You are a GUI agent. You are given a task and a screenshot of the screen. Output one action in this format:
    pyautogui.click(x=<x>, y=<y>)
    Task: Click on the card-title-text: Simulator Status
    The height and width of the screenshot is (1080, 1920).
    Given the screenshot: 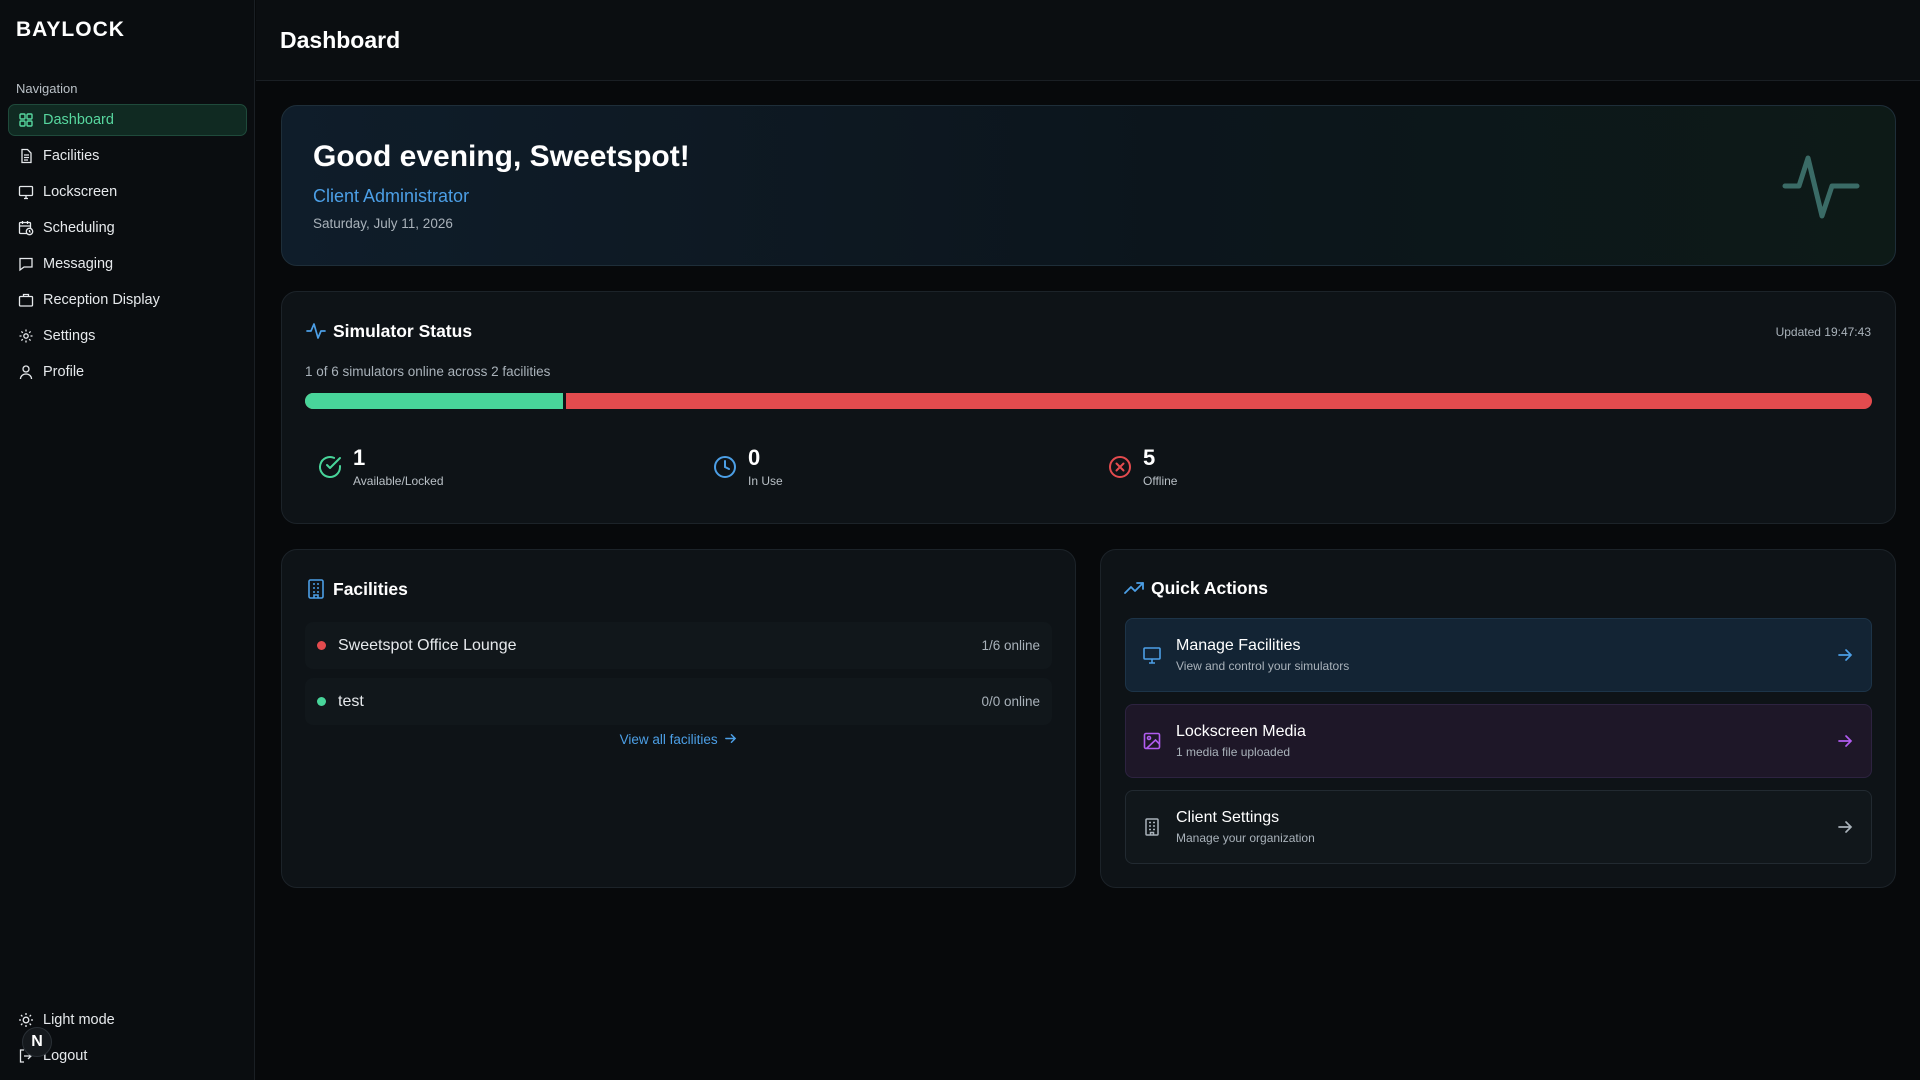 What is the action you would take?
    pyautogui.click(x=403, y=330)
    